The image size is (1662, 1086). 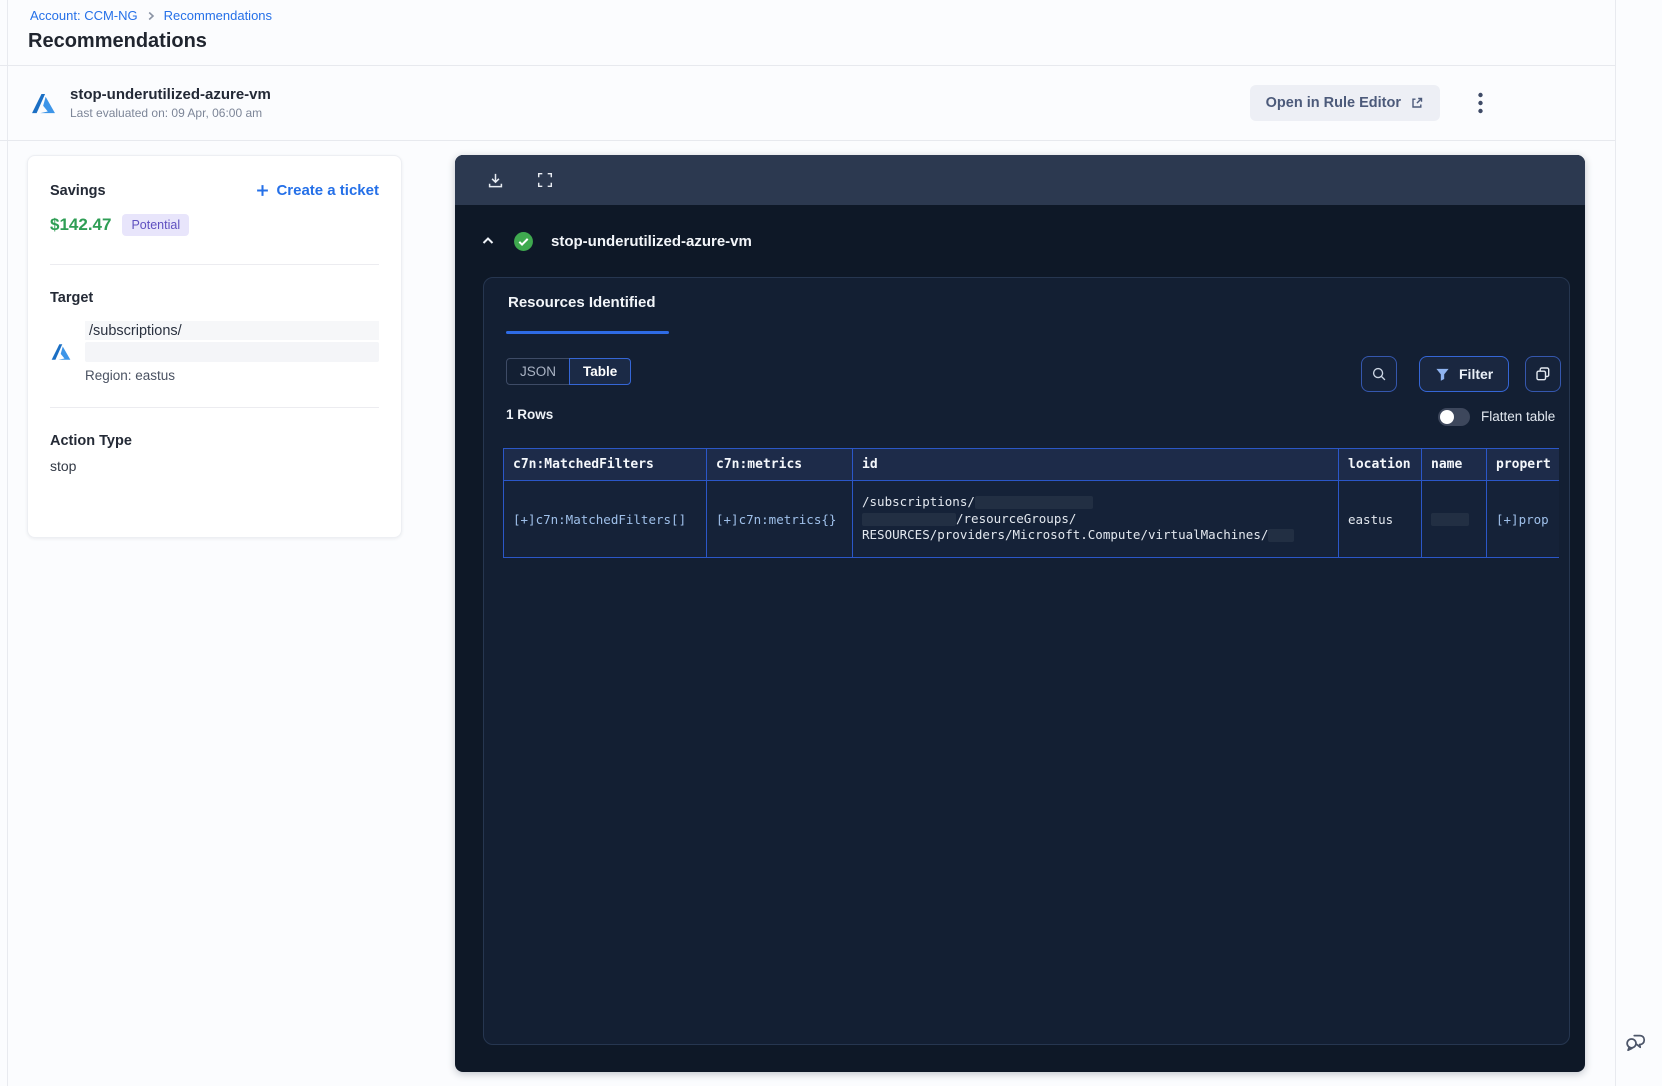 I want to click on copy-button, so click(x=1543, y=374).